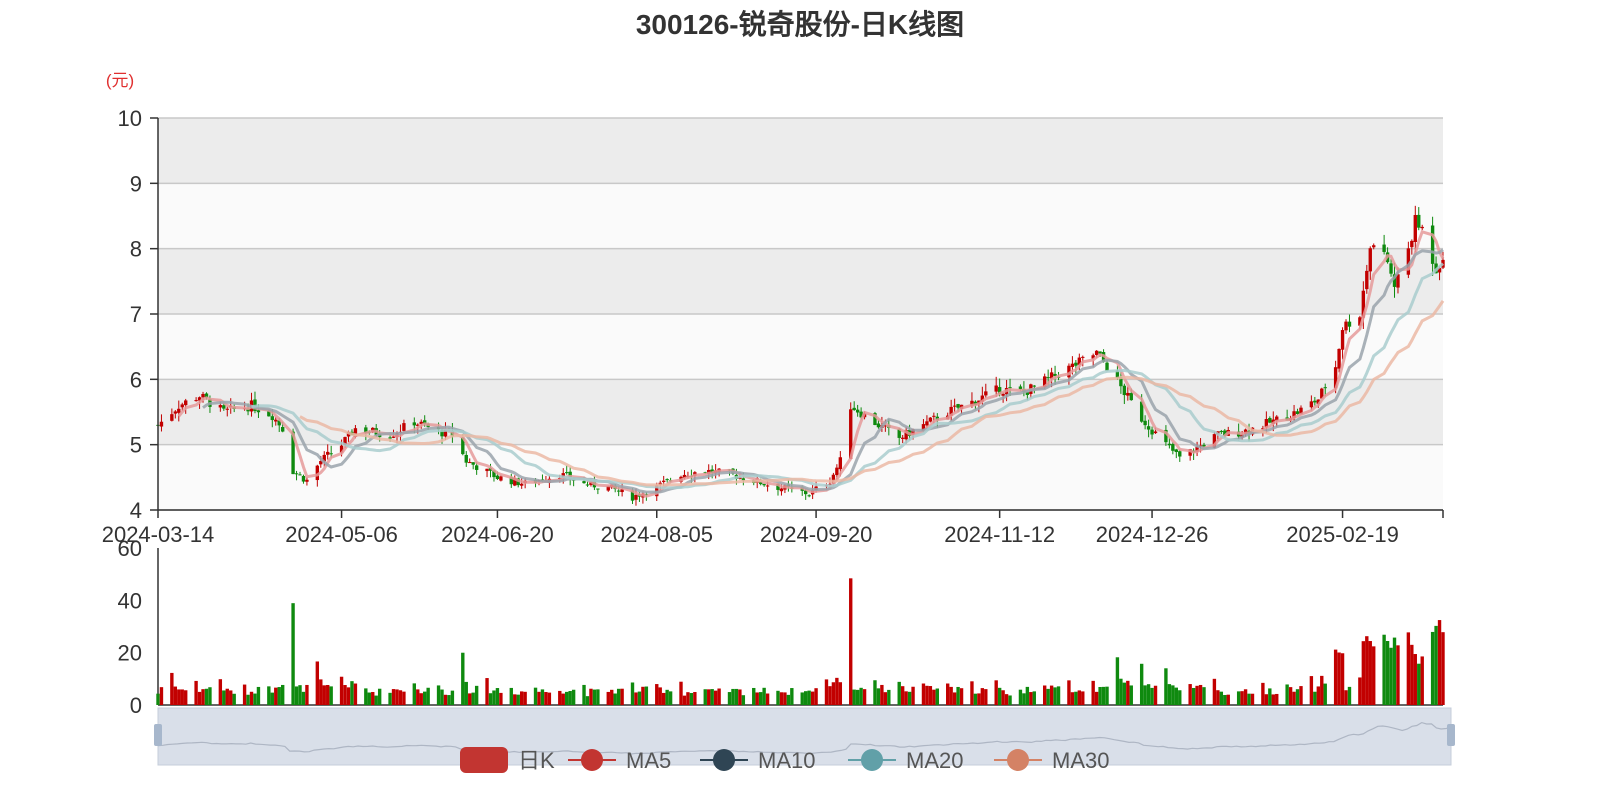  Describe the element at coordinates (130, 548) in the screenshot. I see `volume-tick-label: 60` at that location.